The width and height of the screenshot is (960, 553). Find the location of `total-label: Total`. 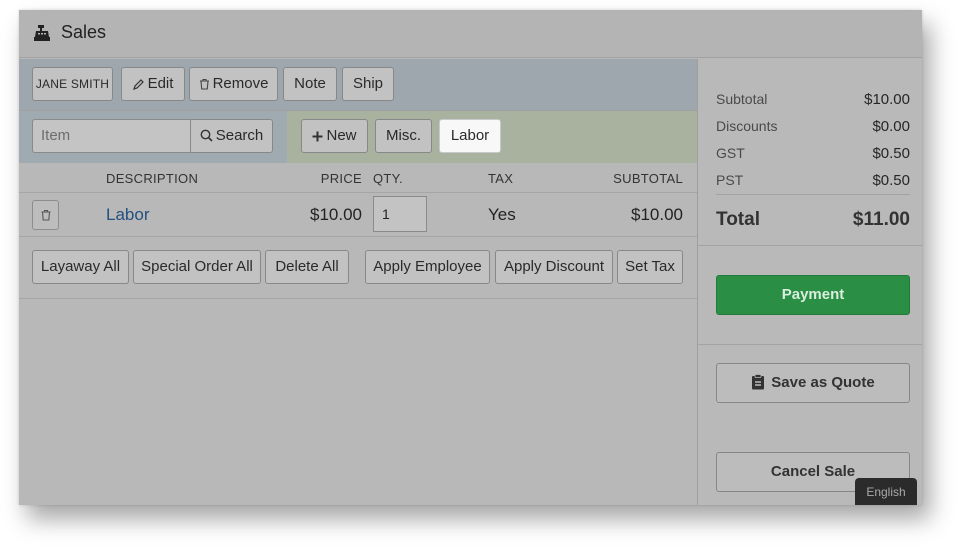

total-label: Total is located at coordinates (738, 219).